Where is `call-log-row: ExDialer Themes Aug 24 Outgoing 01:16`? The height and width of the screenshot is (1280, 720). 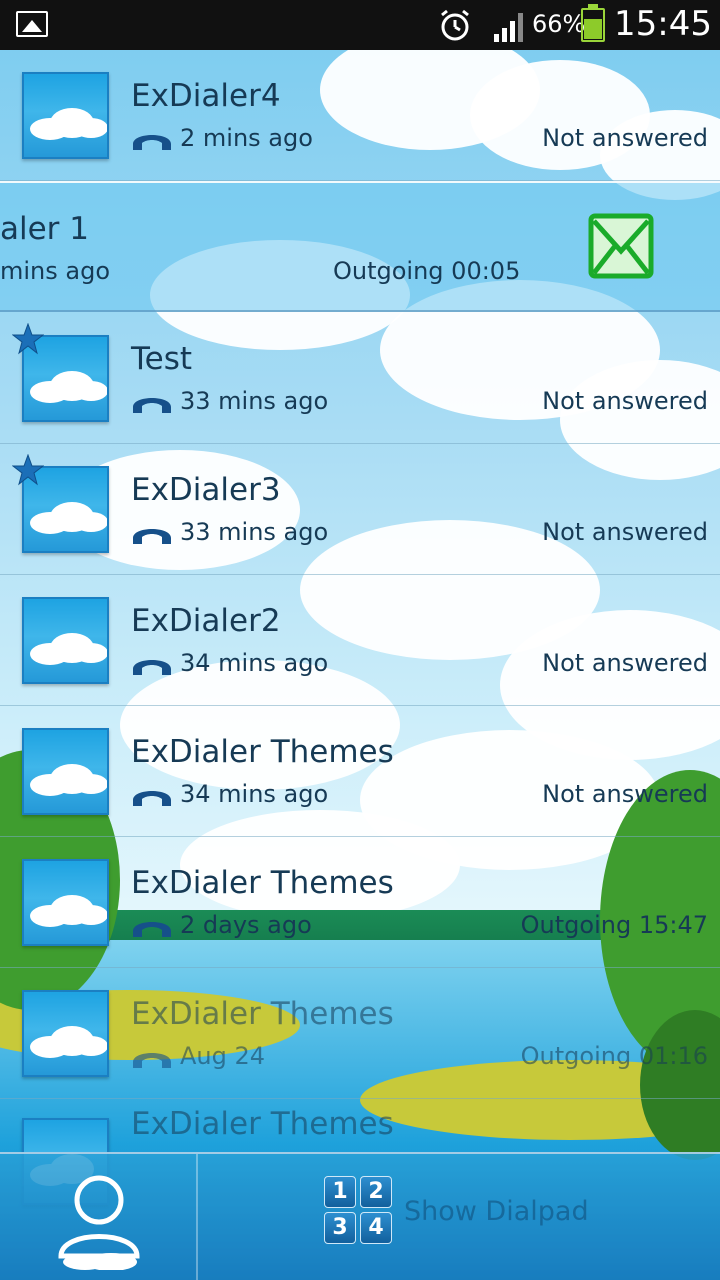
call-log-row: ExDialer Themes Aug 24 Outgoing 01:16 is located at coordinates (360, 1033).